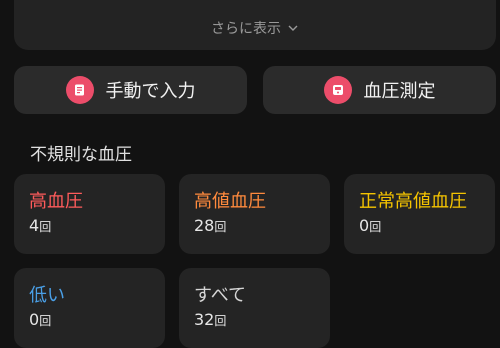  I want to click on measure-bp-button: 血圧測定, so click(379, 90).